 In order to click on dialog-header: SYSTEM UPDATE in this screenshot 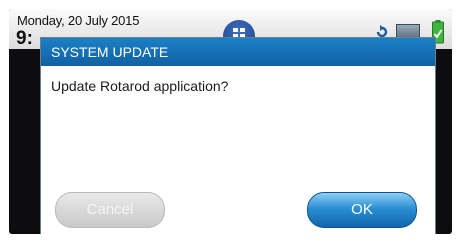, I will do `click(238, 52)`.